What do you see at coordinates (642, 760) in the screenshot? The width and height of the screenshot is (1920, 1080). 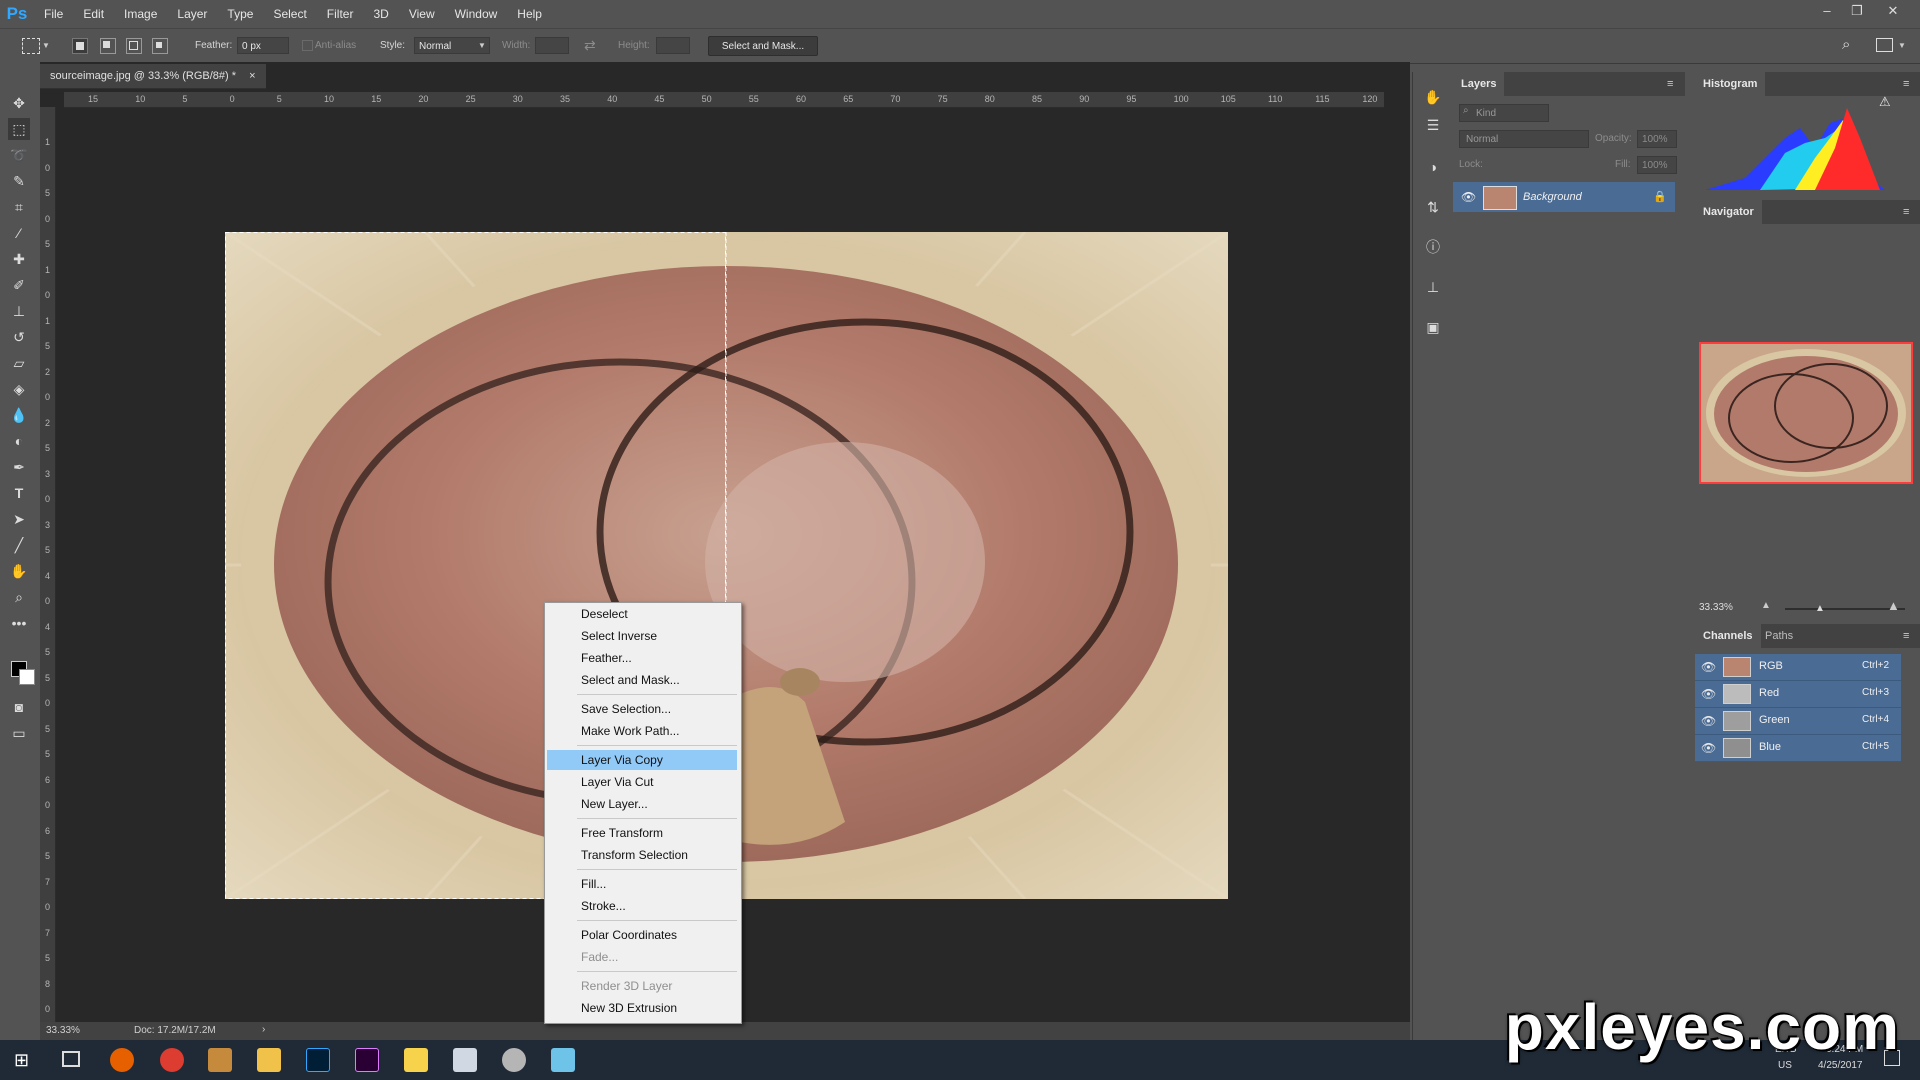 I see `menu-item-layer-via-copy: Layer Via Copy` at bounding box center [642, 760].